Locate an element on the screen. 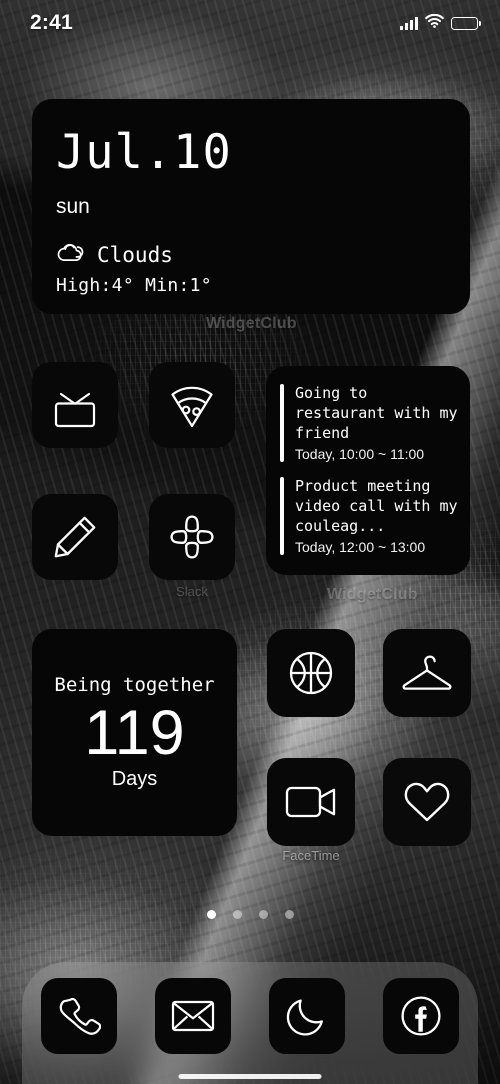 The width and height of the screenshot is (500, 1084). facebook-icon is located at coordinates (421, 1016).